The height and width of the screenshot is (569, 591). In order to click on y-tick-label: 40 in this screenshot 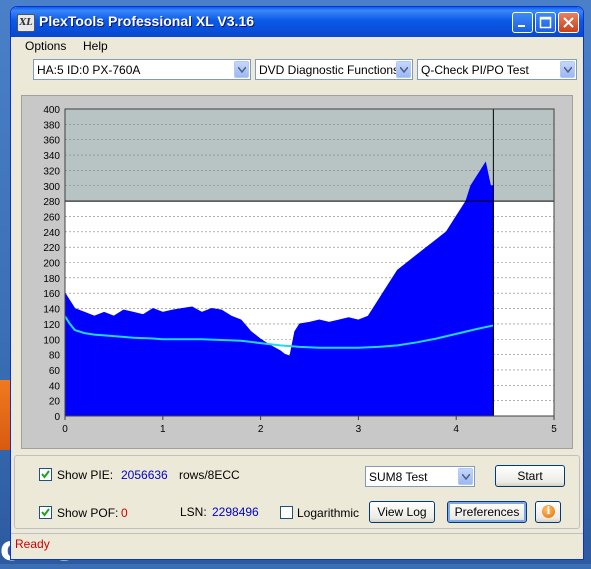, I will do `click(55, 386)`.